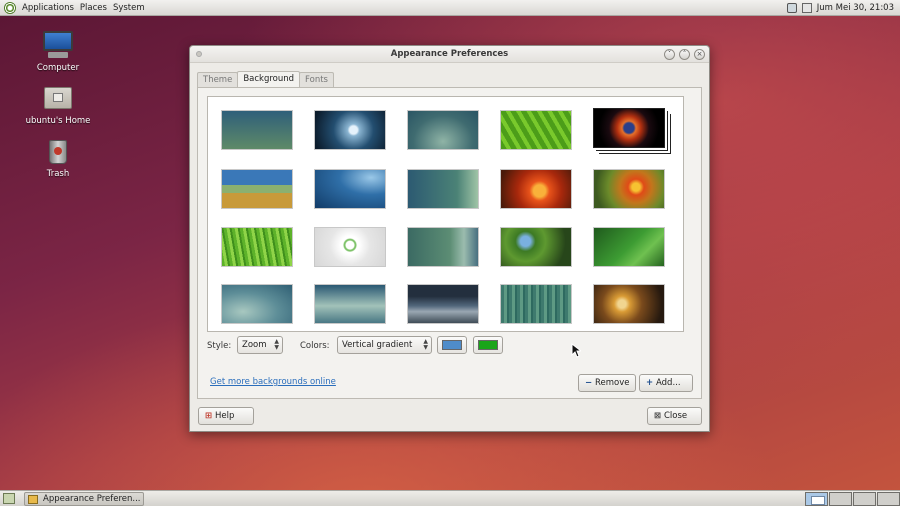  I want to click on style-combo-value: Zoom, so click(254, 345).